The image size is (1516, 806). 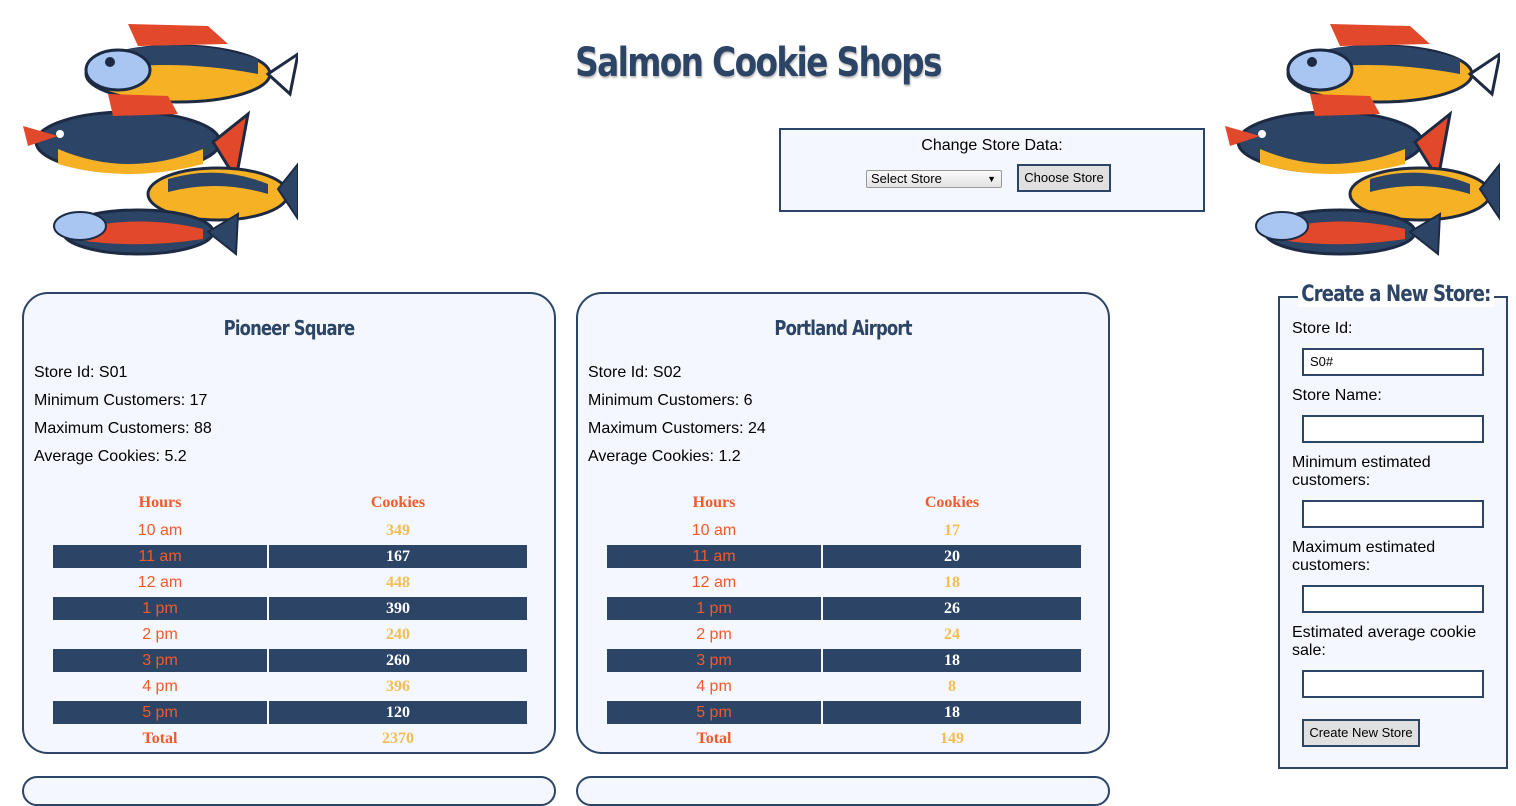 I want to click on salmon-image-left, so click(x=159, y=139).